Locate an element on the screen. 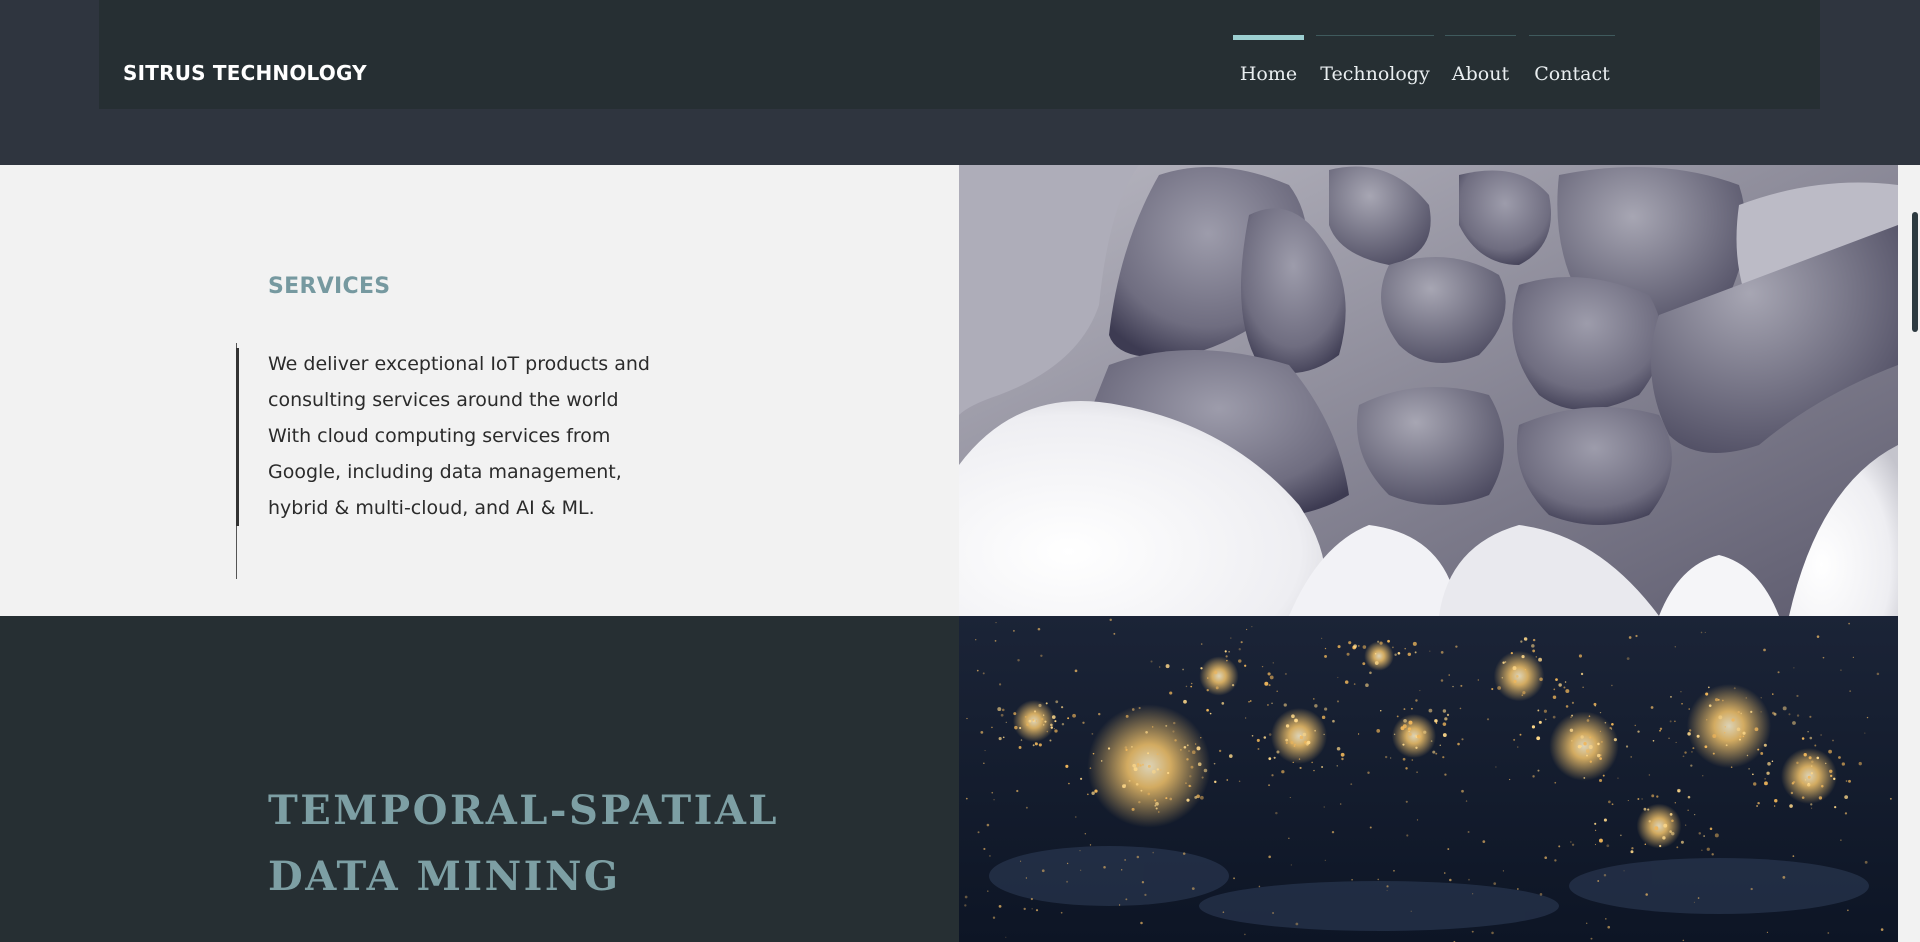 The image size is (1920, 942). nav-item-contact: Contact is located at coordinates (1572, 65).